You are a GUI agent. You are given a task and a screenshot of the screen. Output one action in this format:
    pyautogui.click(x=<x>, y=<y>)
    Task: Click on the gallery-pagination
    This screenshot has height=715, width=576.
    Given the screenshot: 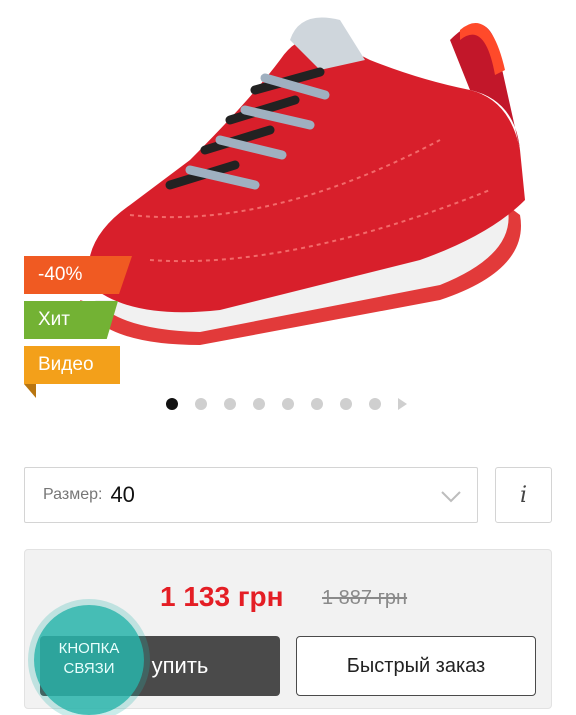 What is the action you would take?
    pyautogui.click(x=286, y=404)
    